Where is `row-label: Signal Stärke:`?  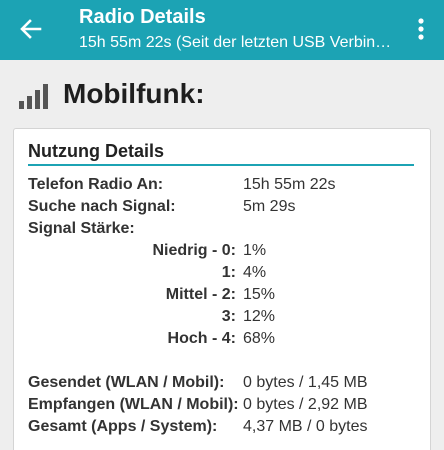 row-label: Signal Stärke: is located at coordinates (81, 228).